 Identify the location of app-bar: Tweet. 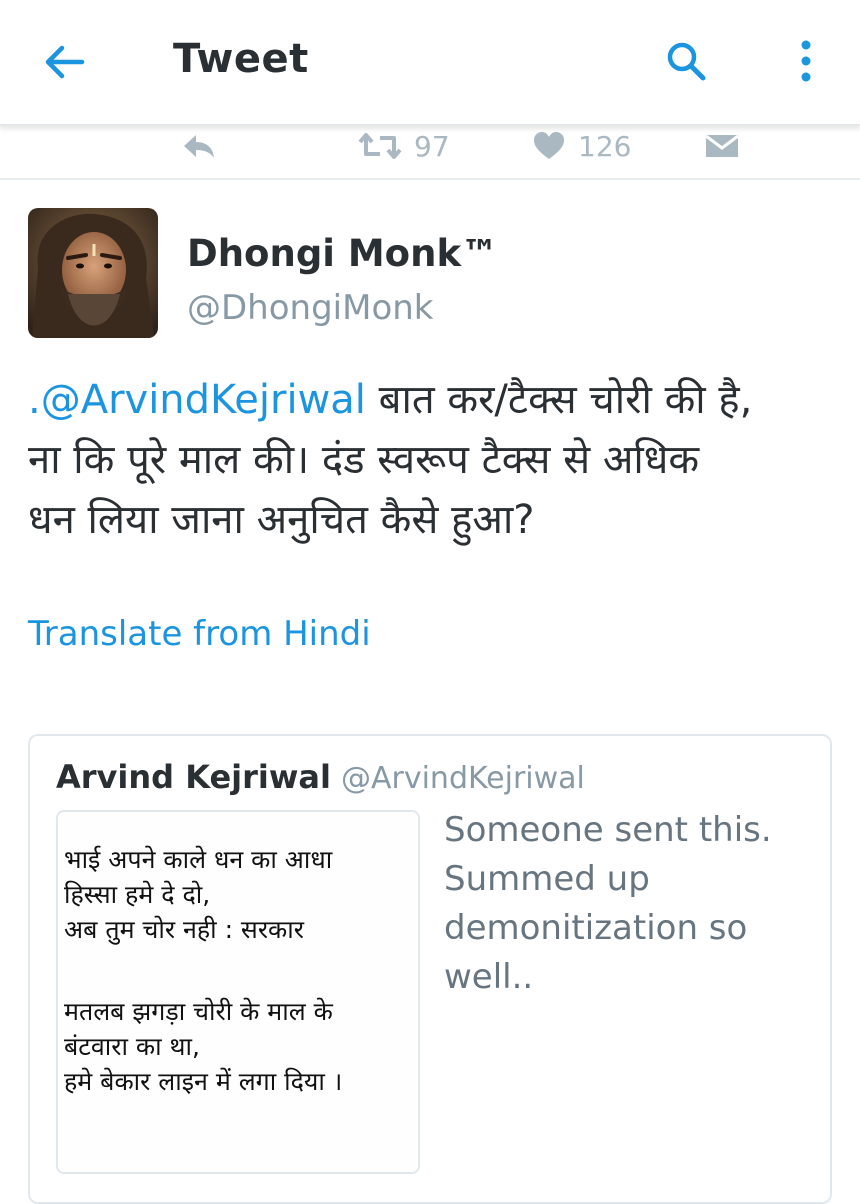
(430, 63).